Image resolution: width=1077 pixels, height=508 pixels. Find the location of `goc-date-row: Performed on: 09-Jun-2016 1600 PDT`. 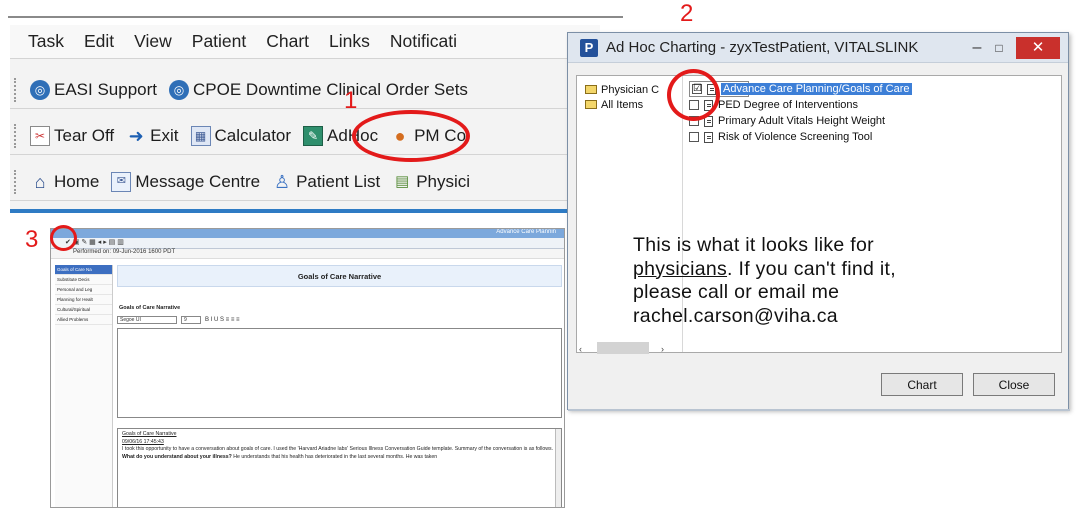

goc-date-row: Performed on: 09-Jun-2016 1600 PDT is located at coordinates (307, 254).